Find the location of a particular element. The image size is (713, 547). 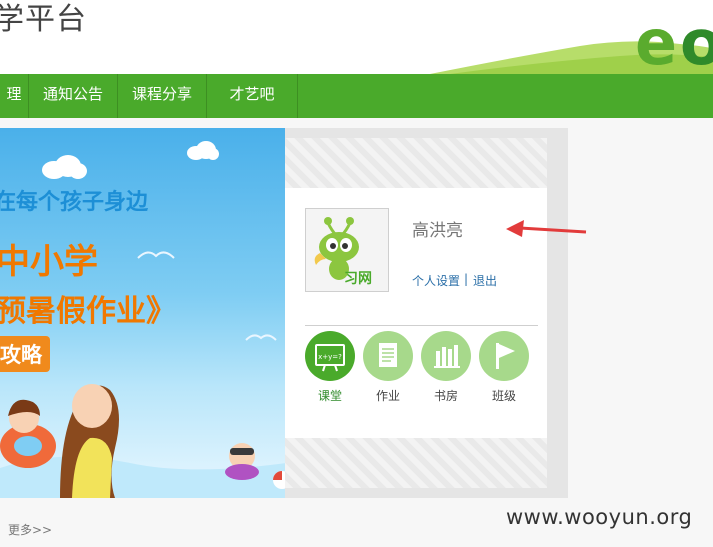

classroom-shortcut: x+y=? is located at coordinates (330, 356).